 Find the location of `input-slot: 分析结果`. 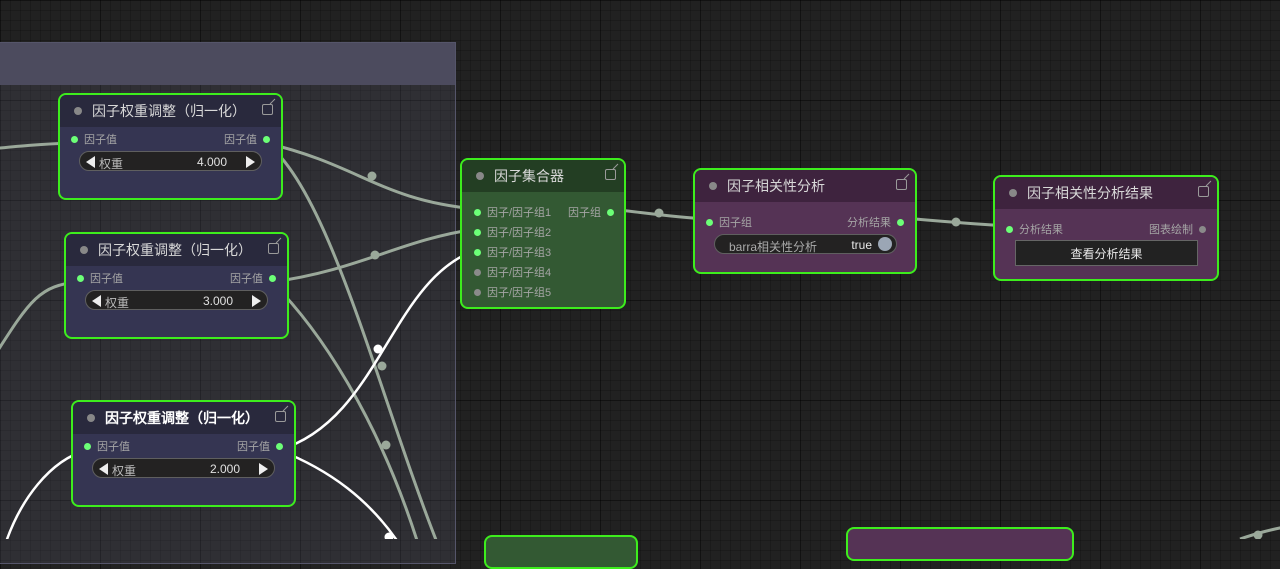

input-slot: 分析结果 is located at coordinates (1034, 229).